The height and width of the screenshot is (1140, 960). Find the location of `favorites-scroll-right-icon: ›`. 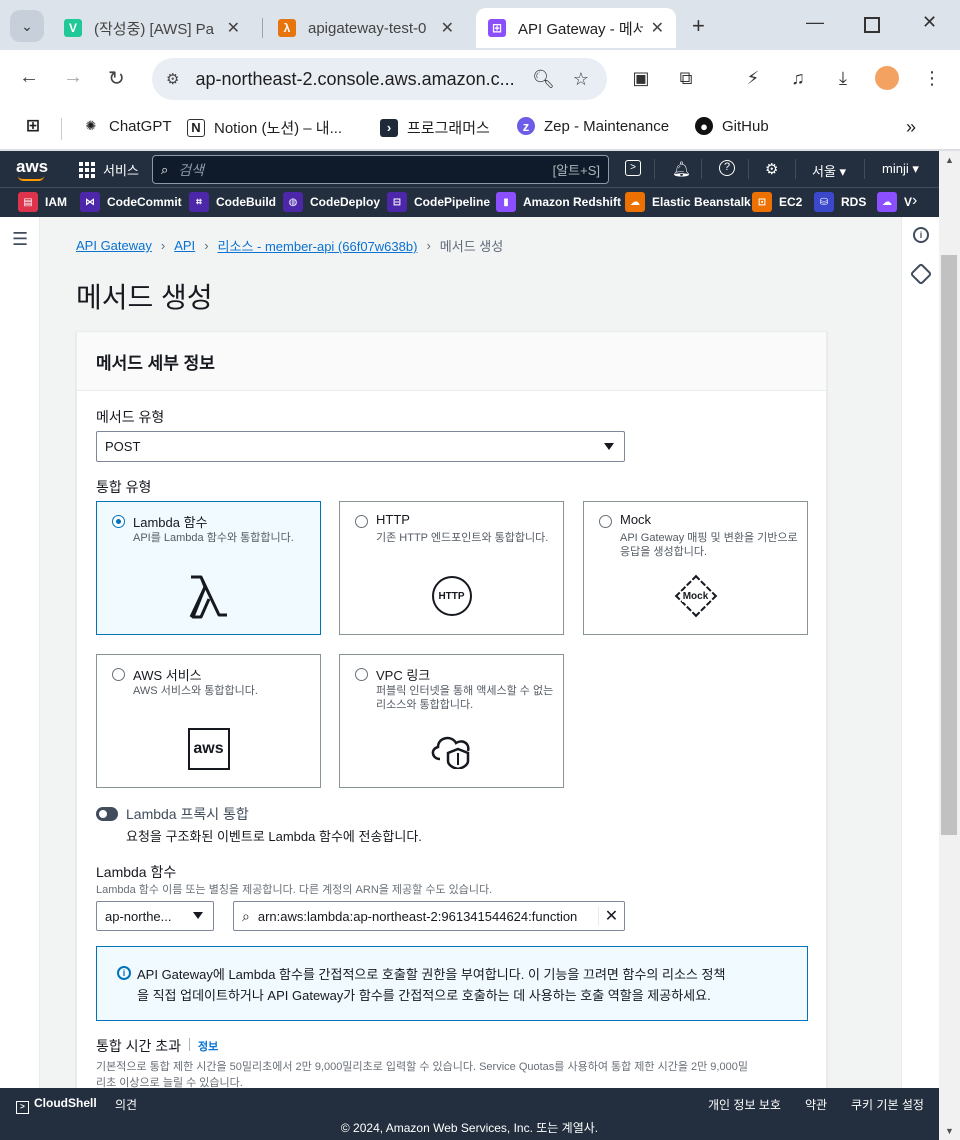

favorites-scroll-right-icon: › is located at coordinates (914, 201).